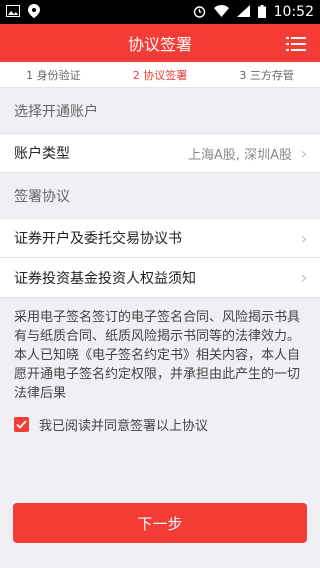 Image resolution: width=320 pixels, height=568 pixels. Describe the element at coordinates (160, 523) in the screenshot. I see `next-button: 下一步` at that location.